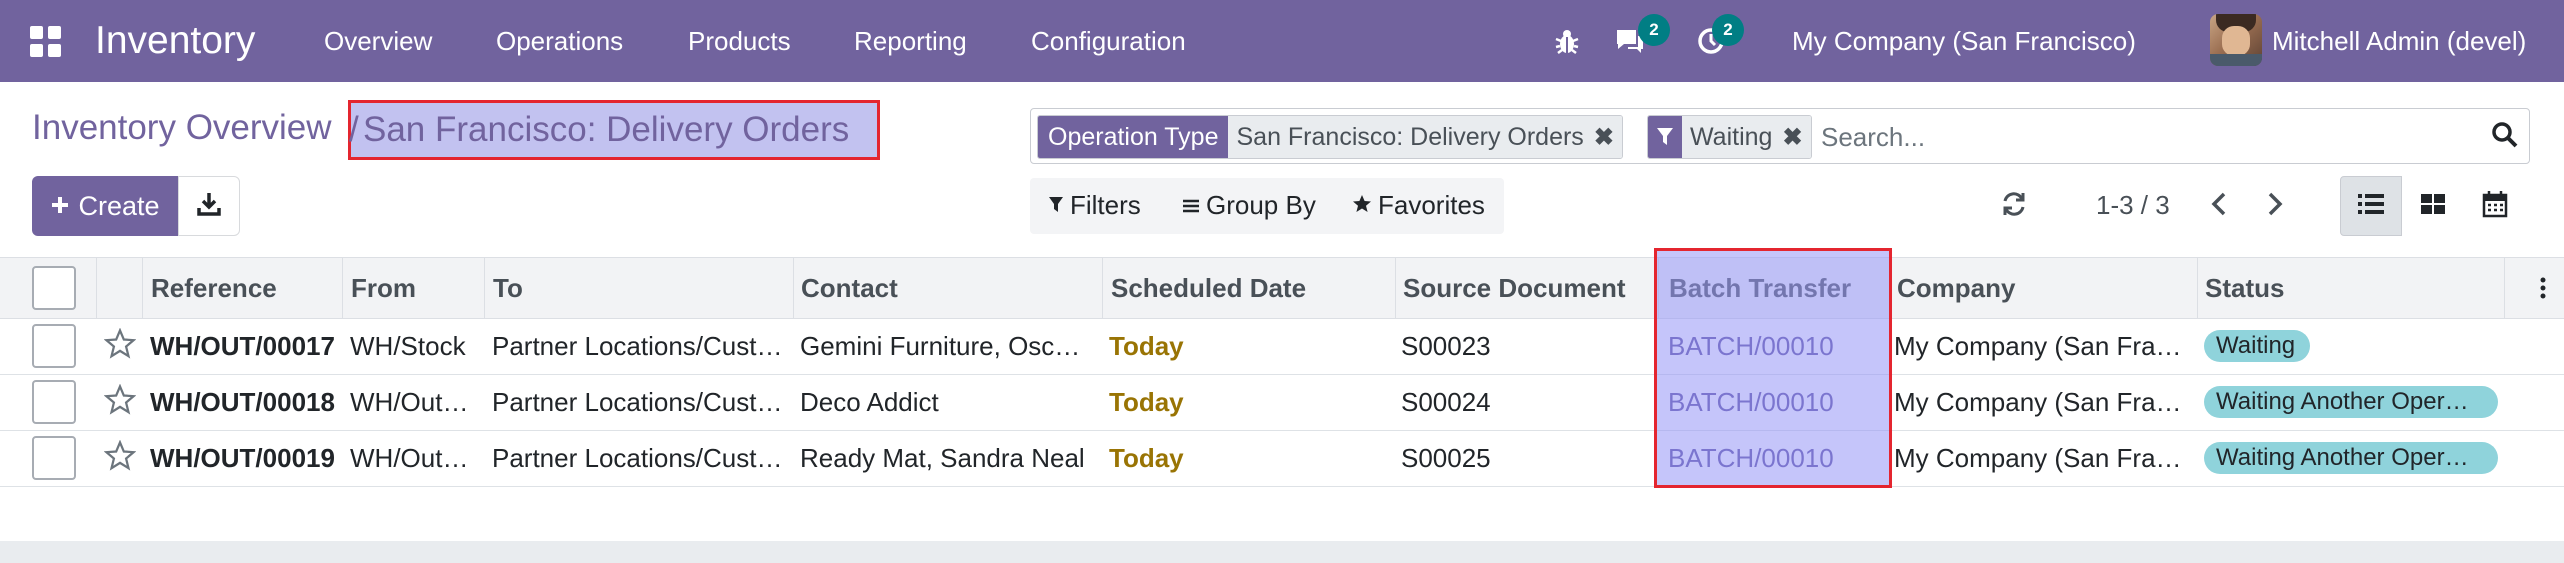  I want to click on page-title: San Francisco: Delivery Orders, so click(606, 129).